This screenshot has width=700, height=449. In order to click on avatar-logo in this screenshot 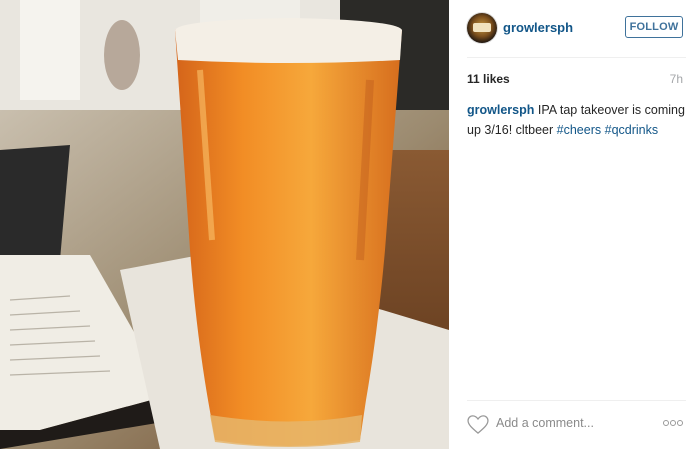, I will do `click(482, 27)`.